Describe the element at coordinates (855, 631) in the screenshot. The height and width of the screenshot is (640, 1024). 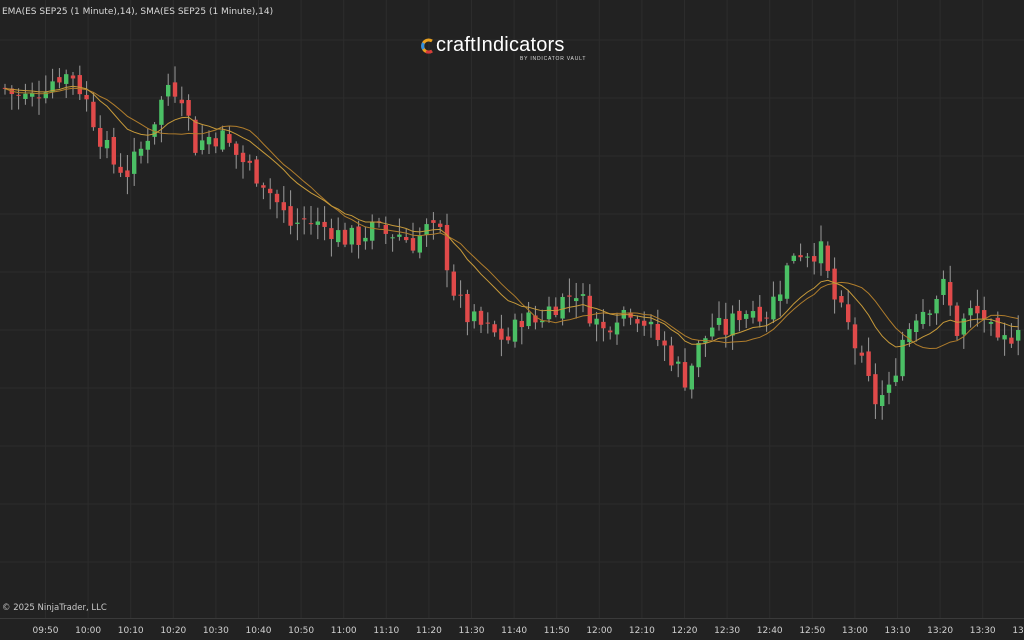
I see `time-tick-label: 13:00` at that location.